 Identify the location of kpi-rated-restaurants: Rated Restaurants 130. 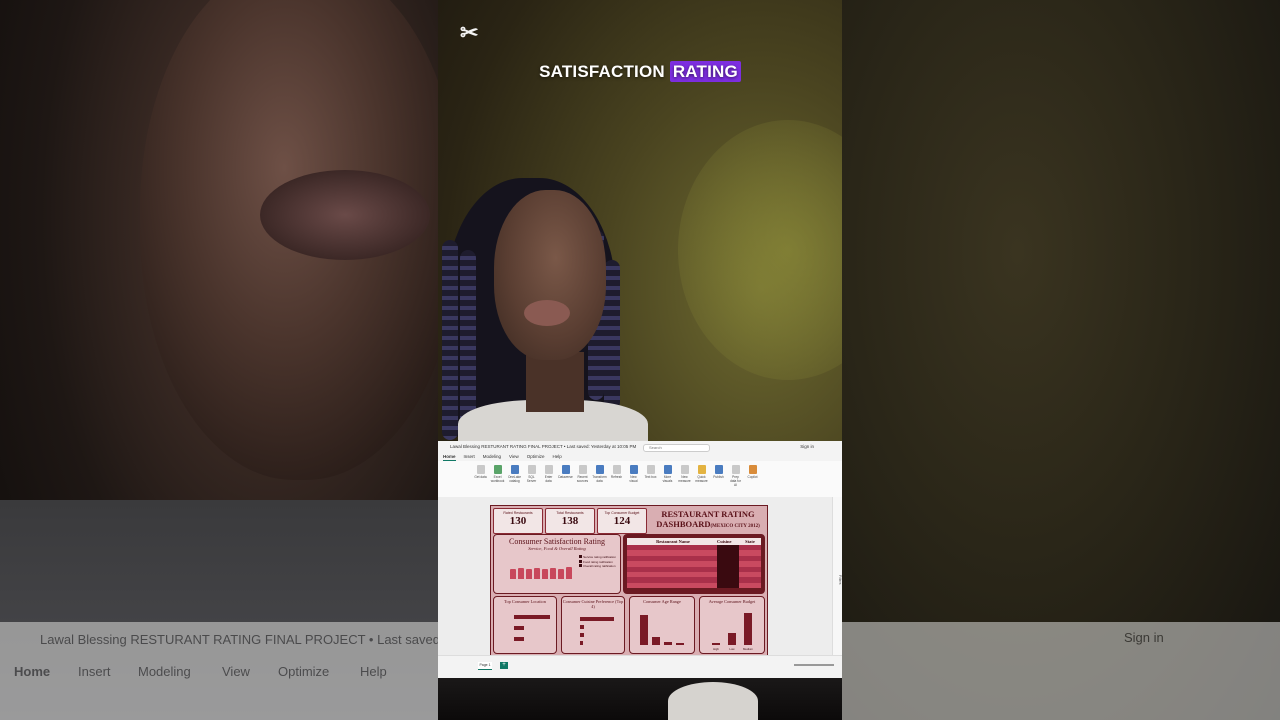
(518, 521).